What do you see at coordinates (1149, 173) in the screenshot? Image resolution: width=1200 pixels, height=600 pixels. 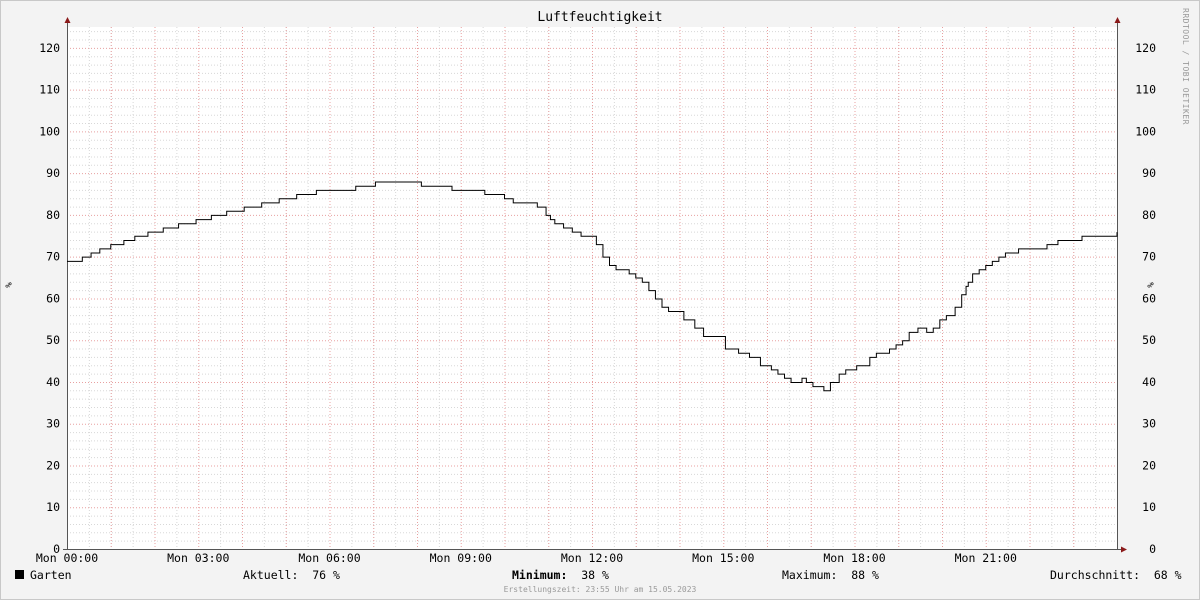 I see `y-tick-label-right: 90` at bounding box center [1149, 173].